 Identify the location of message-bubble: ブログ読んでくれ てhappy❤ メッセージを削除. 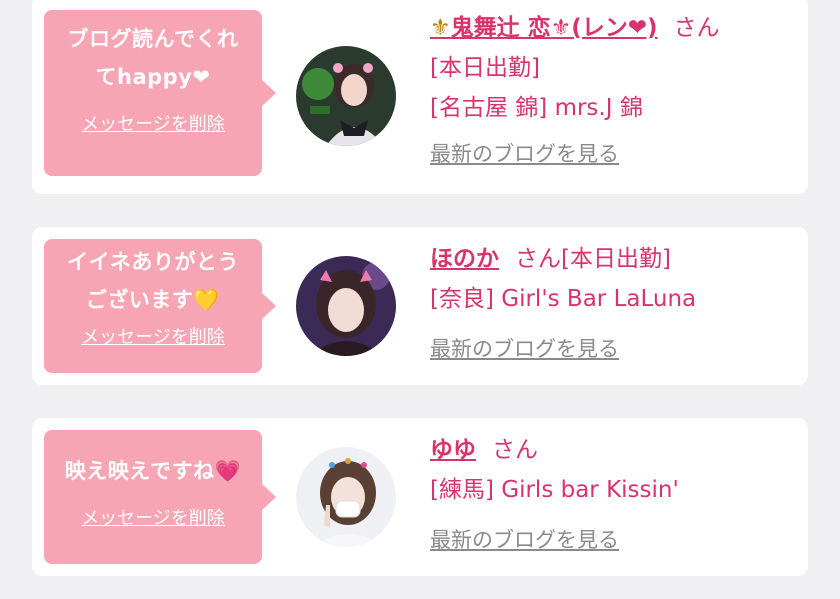
(160, 93).